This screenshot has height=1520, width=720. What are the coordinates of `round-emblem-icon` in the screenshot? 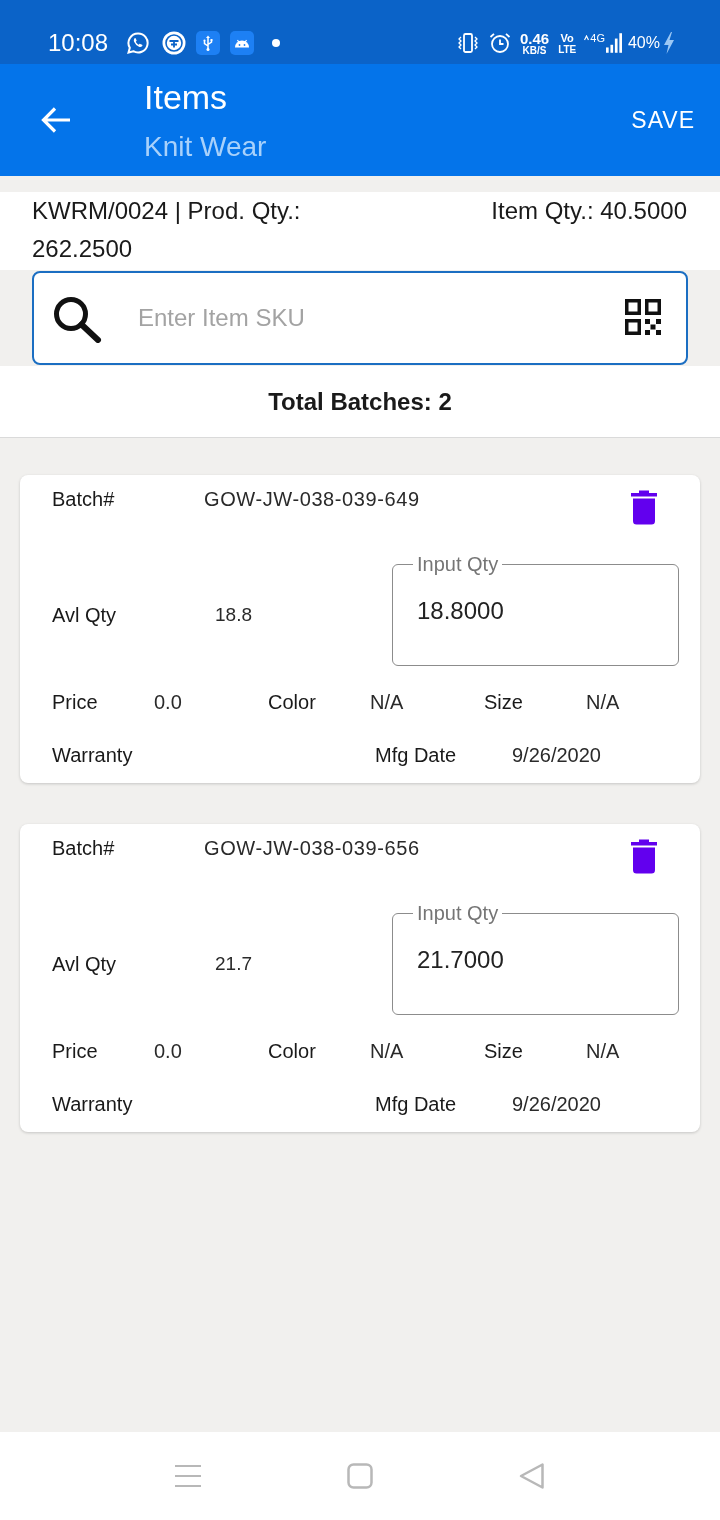 It's located at (174, 43).